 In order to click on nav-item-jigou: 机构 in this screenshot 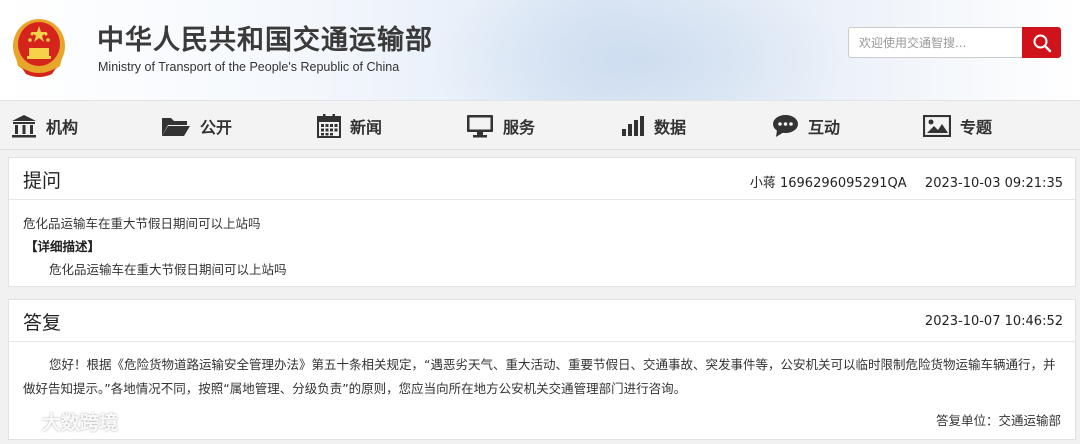, I will do `click(44, 126)`.